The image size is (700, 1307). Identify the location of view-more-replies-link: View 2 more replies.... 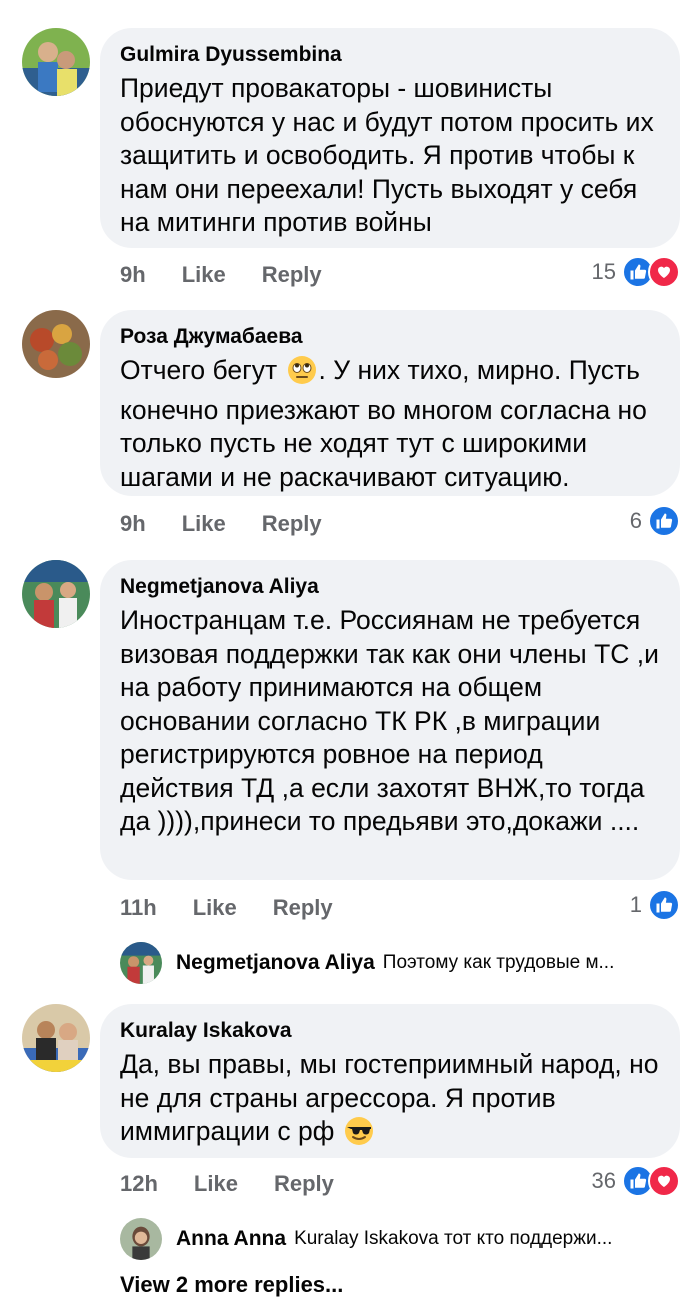
(231, 1285).